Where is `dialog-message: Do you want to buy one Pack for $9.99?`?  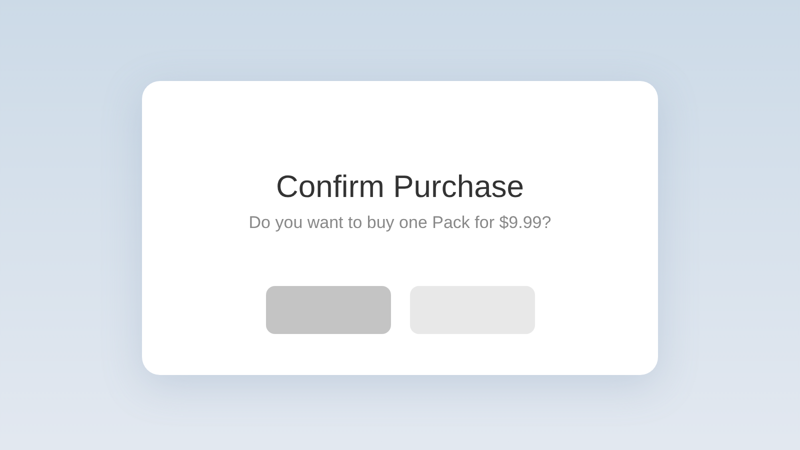
dialog-message: Do you want to buy one Pack for $9.99? is located at coordinates (400, 223).